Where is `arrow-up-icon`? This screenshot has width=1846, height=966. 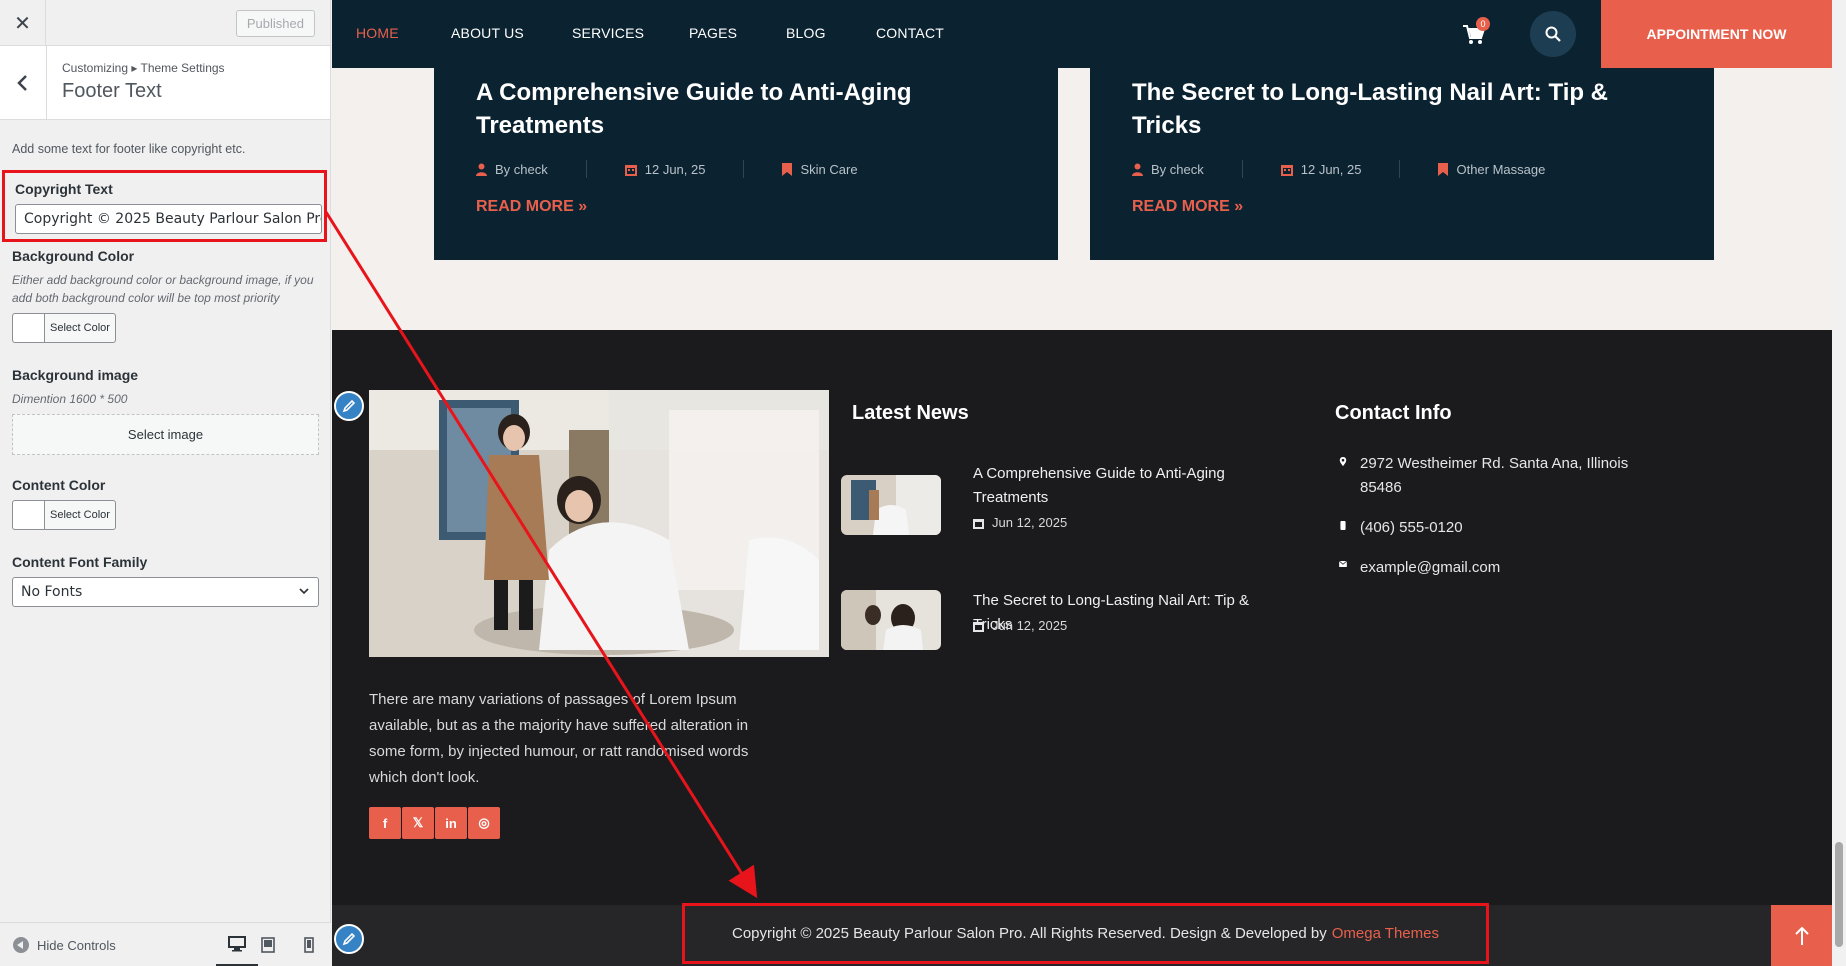 arrow-up-icon is located at coordinates (1801, 935).